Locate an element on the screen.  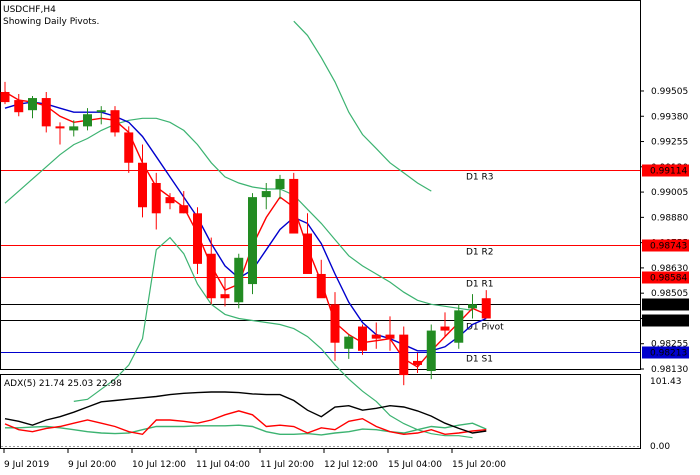
symbol-title: USDCHF,H4 is located at coordinates (29, 10).